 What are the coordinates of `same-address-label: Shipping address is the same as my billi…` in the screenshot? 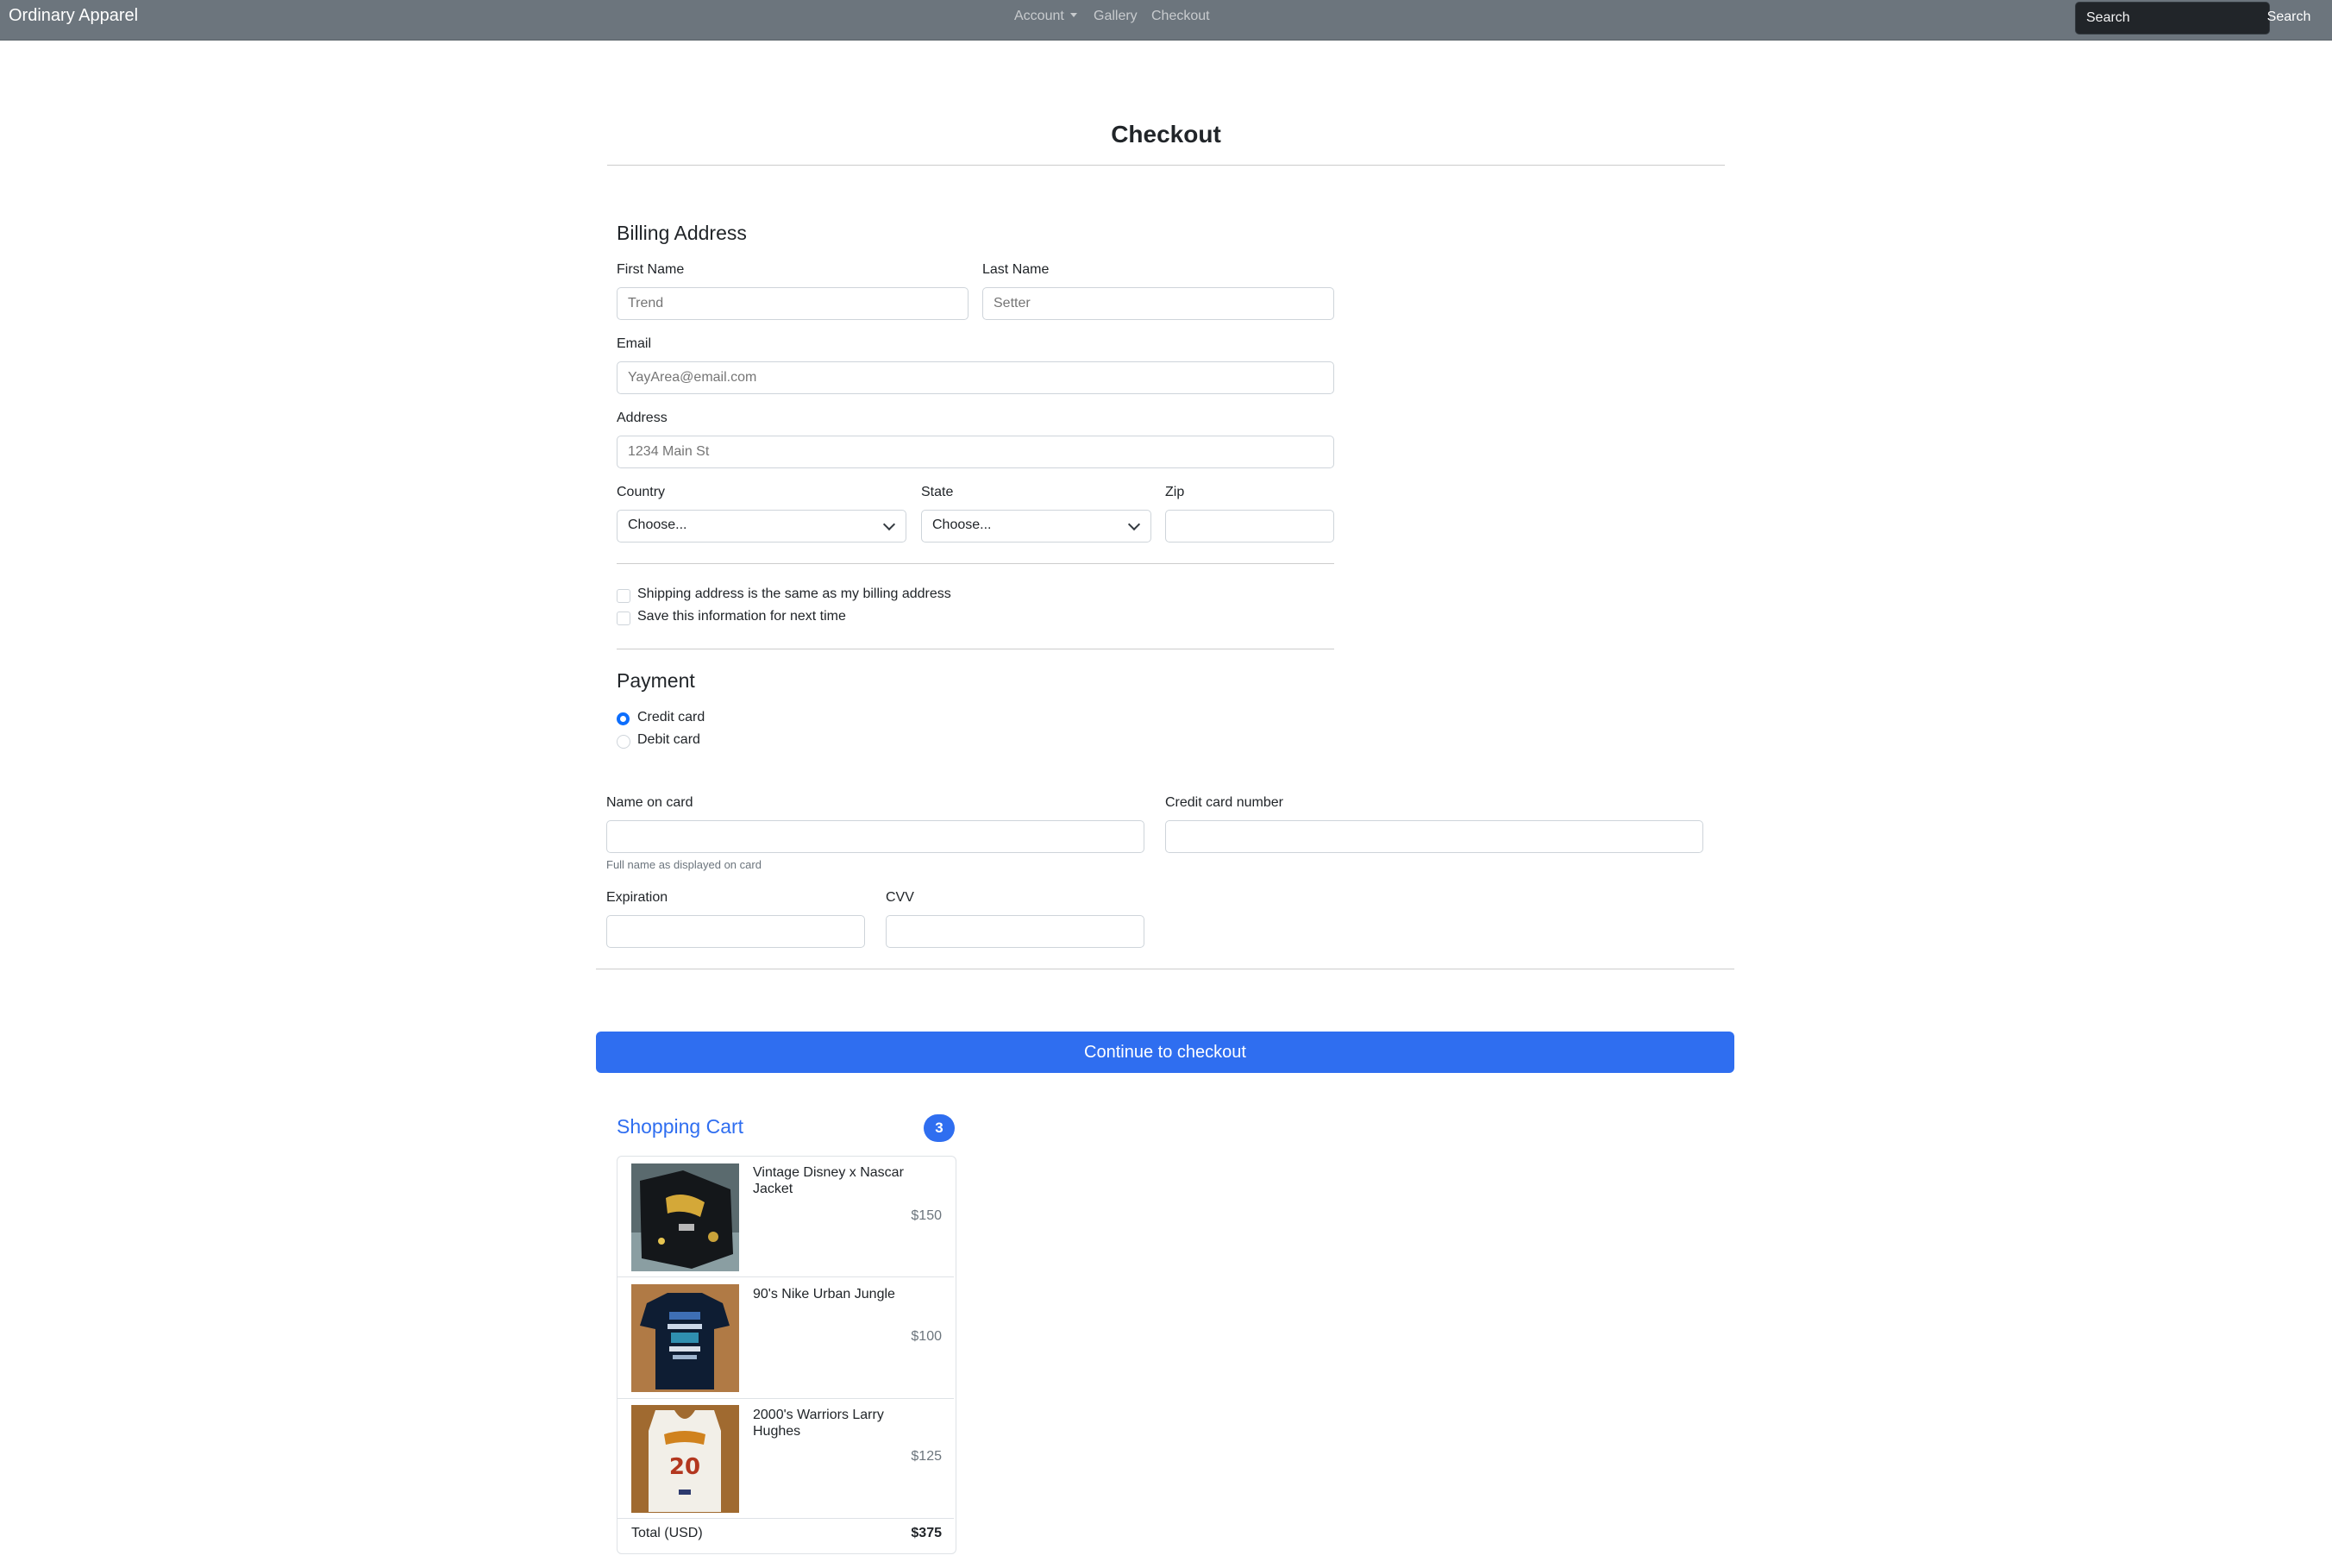 It's located at (794, 593).